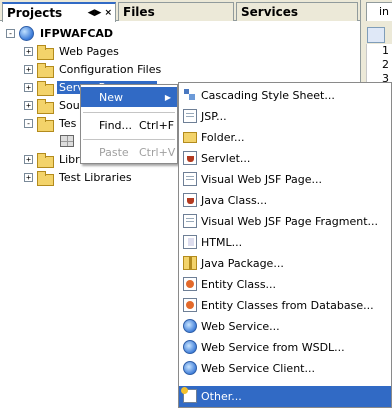 Image resolution: width=392 pixels, height=408 pixels. I want to click on java-package-icon, so click(190, 263).